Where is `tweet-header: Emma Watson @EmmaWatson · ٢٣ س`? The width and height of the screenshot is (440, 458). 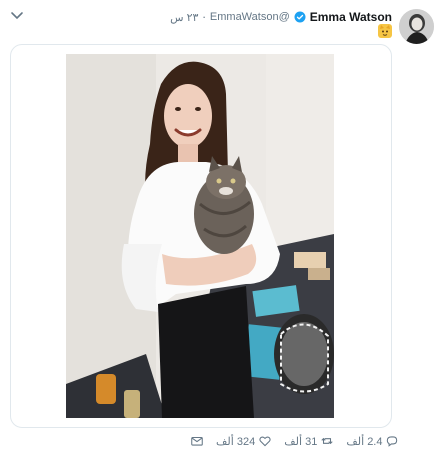
tweet-header: Emma Watson @EmmaWatson · ٢٣ س is located at coordinates (281, 17).